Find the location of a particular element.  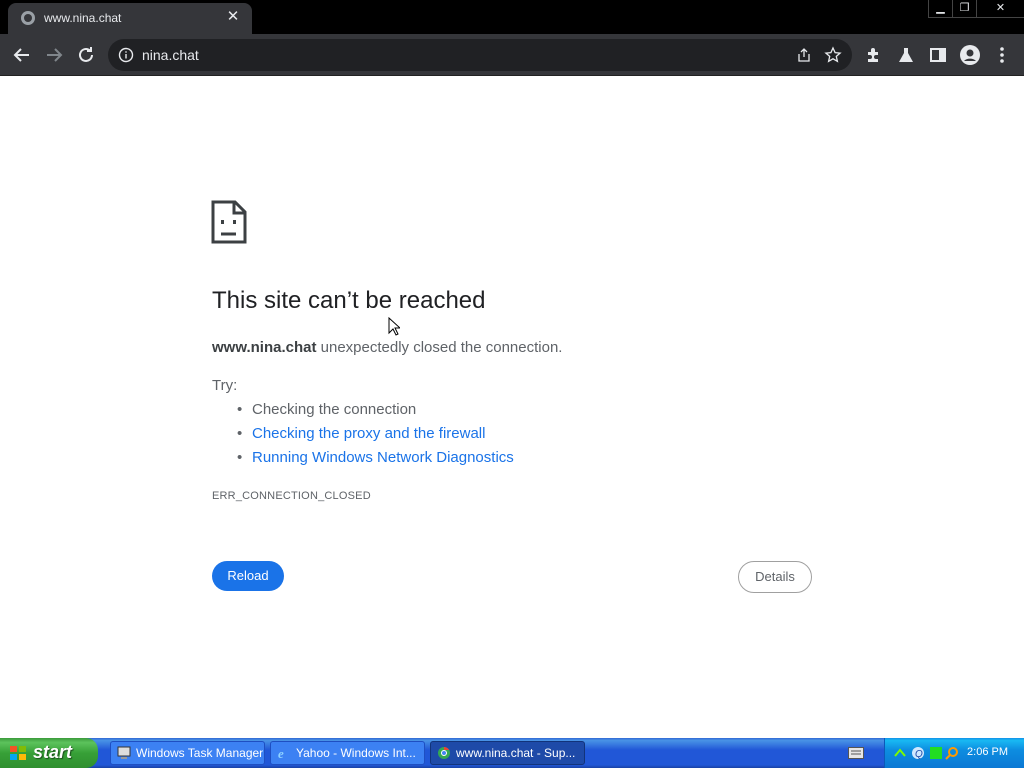

sad-document-icon is located at coordinates (229, 222).